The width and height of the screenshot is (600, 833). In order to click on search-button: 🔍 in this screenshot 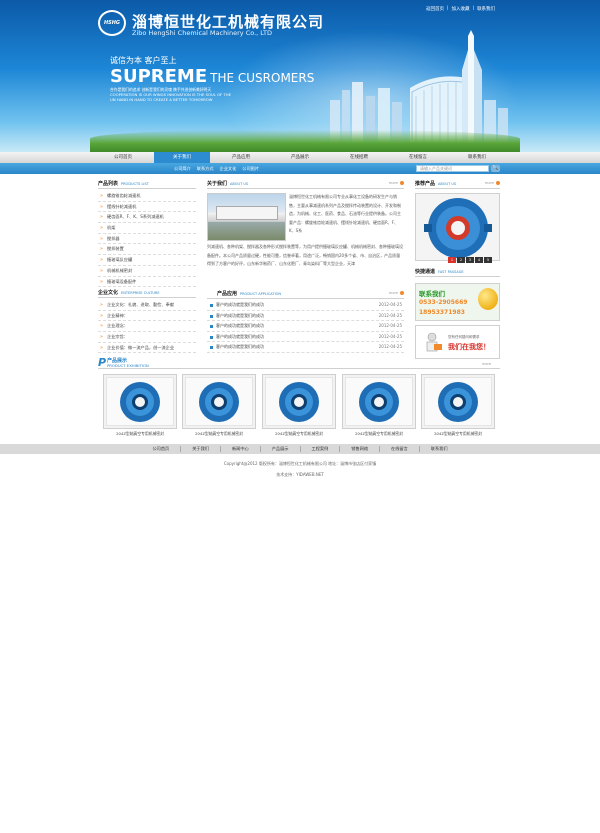, I will do `click(495, 168)`.